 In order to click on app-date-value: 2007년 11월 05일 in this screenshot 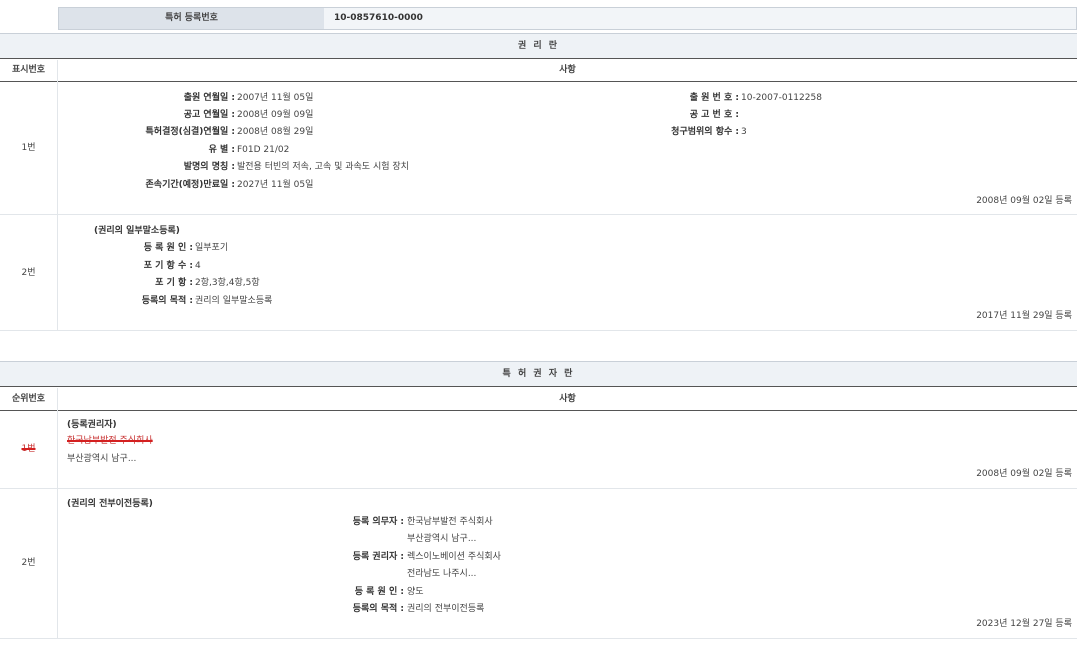, I will do `click(275, 98)`.